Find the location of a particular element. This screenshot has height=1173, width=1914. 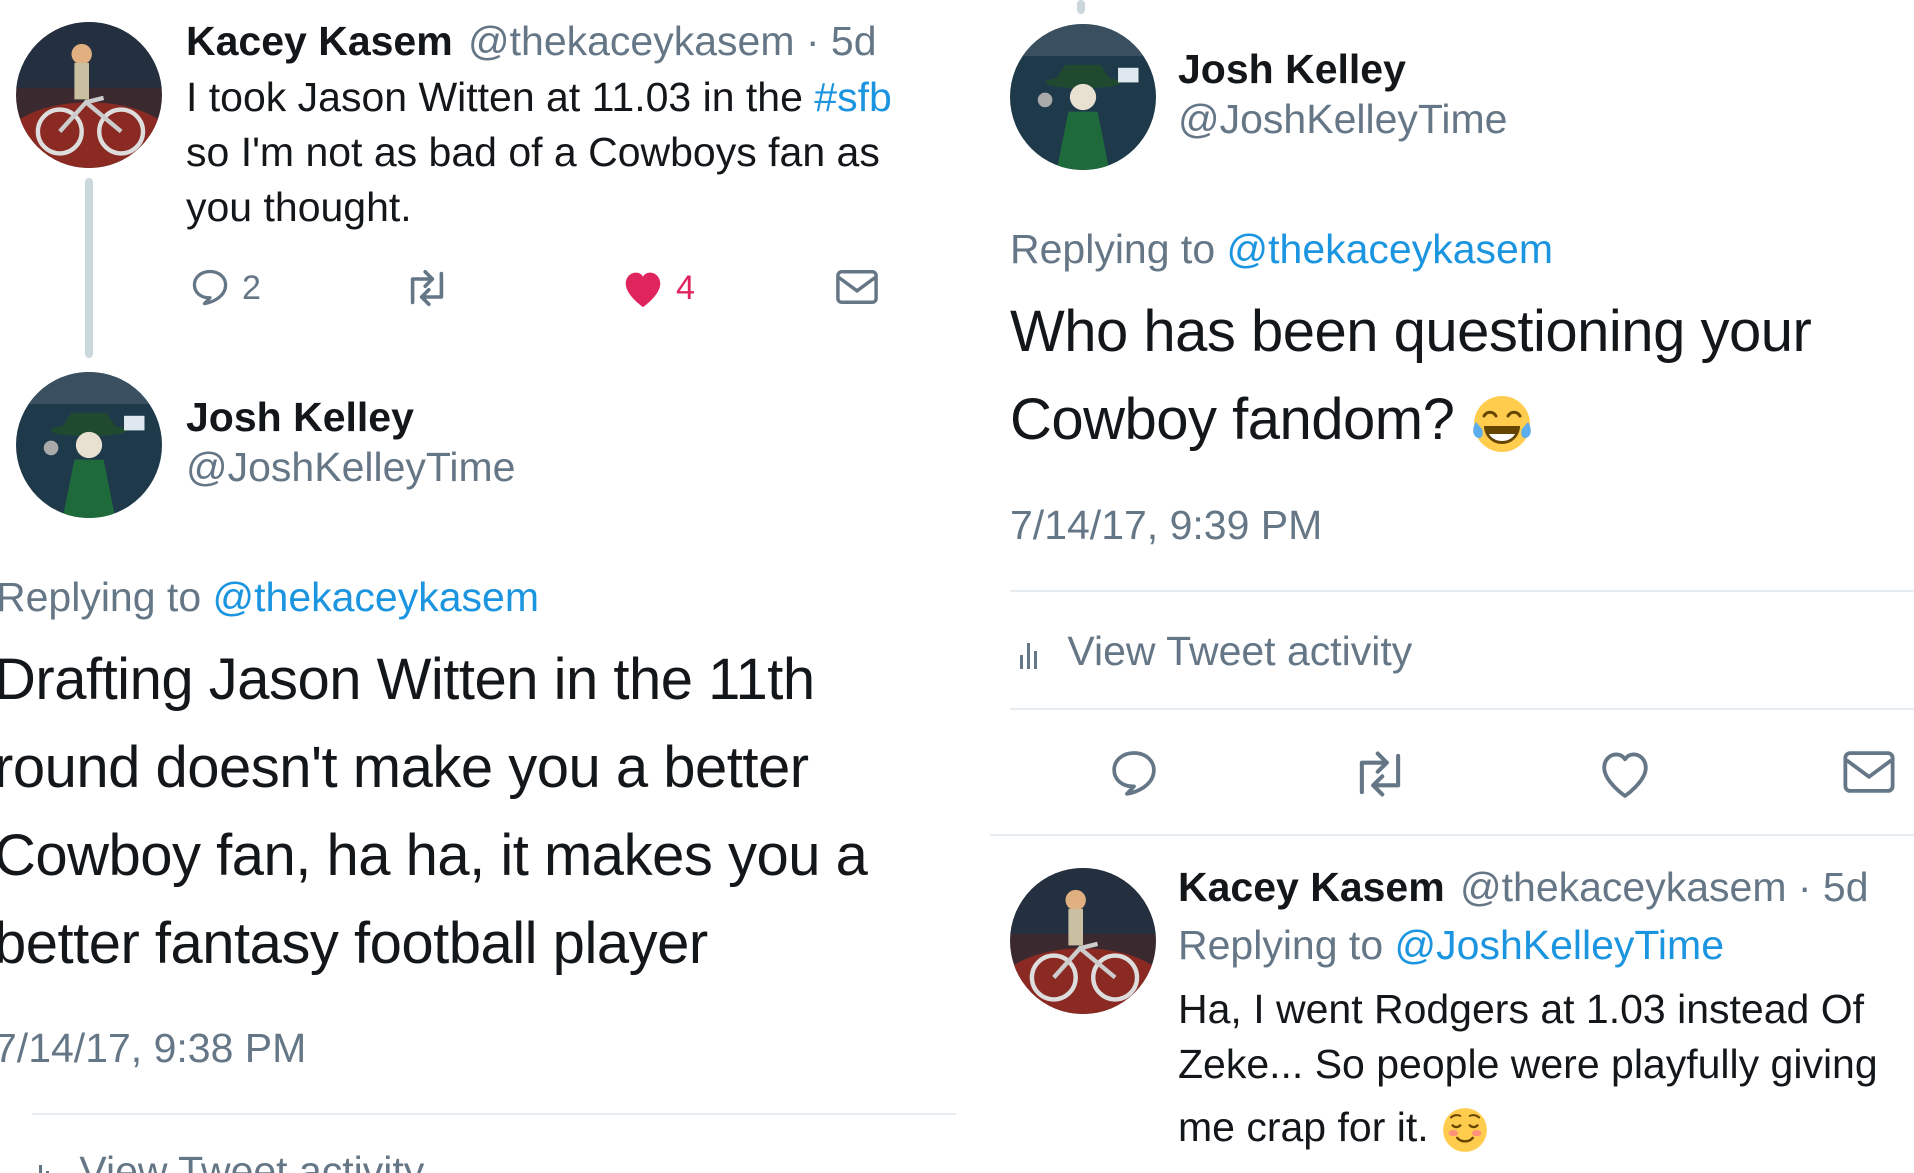

tweet1-retweet-button is located at coordinates (427, 288).